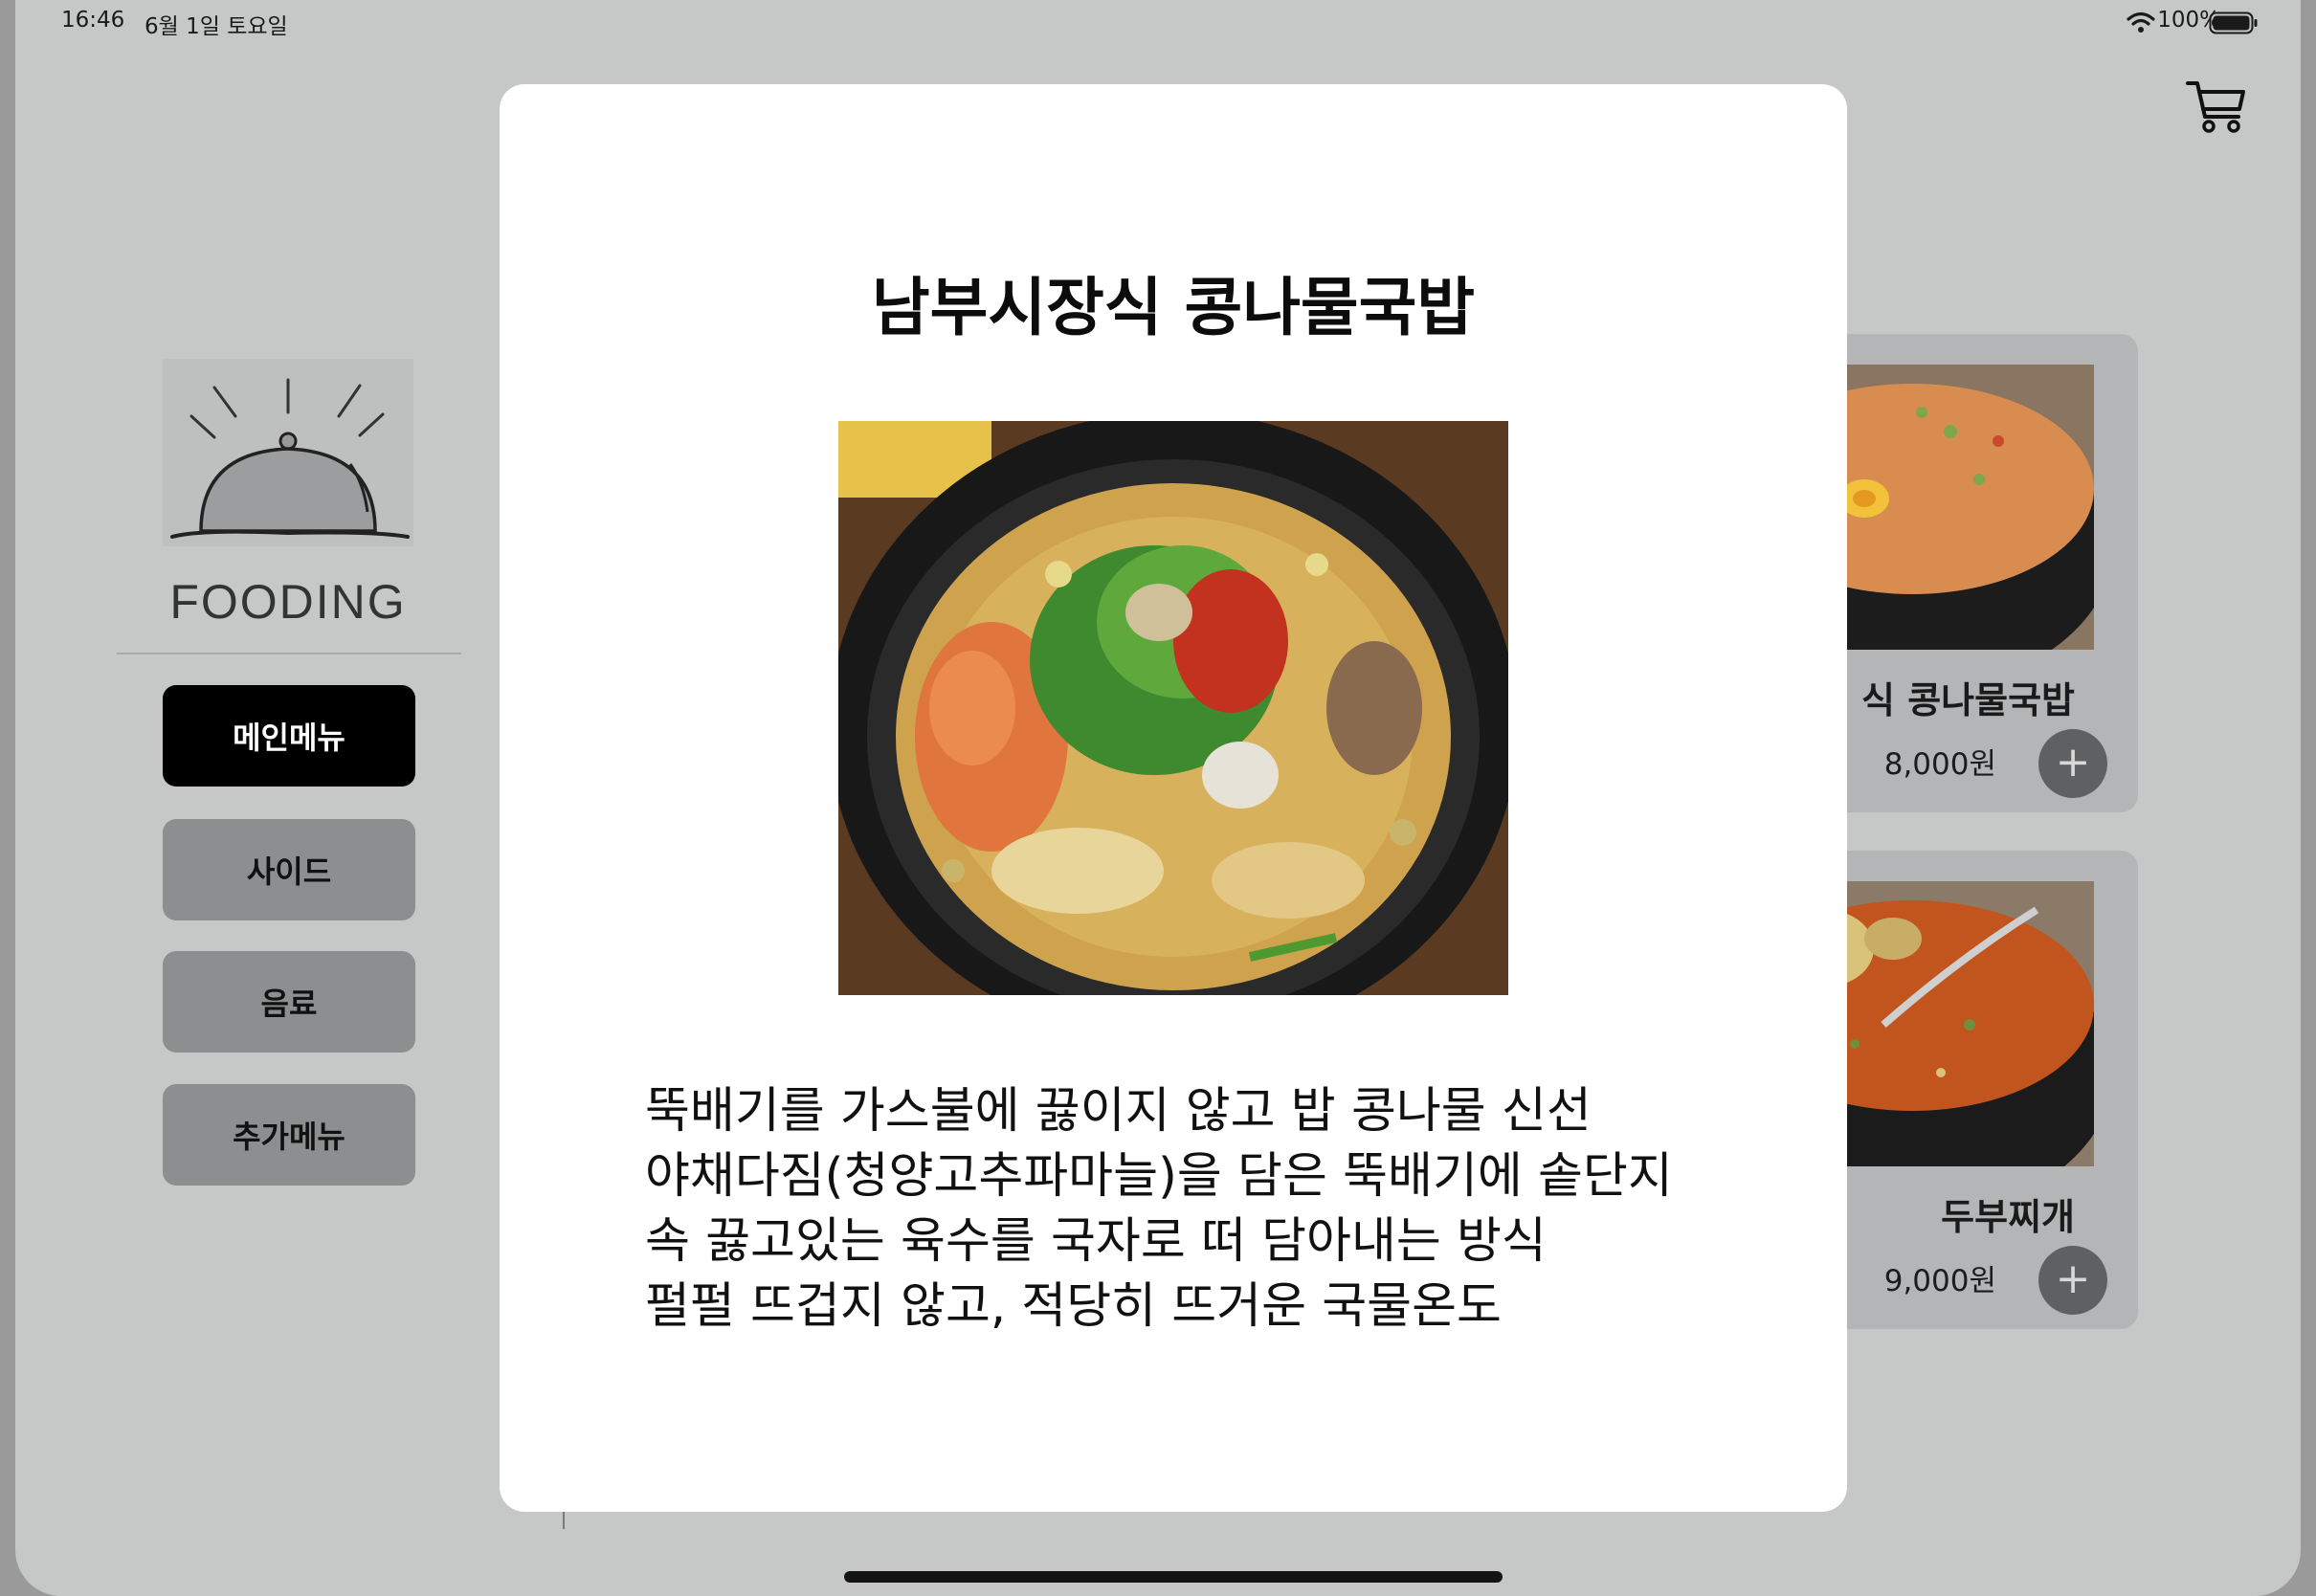 The height and width of the screenshot is (1596, 2316). What do you see at coordinates (93, 21) in the screenshot?
I see `status-time: 16:46` at bounding box center [93, 21].